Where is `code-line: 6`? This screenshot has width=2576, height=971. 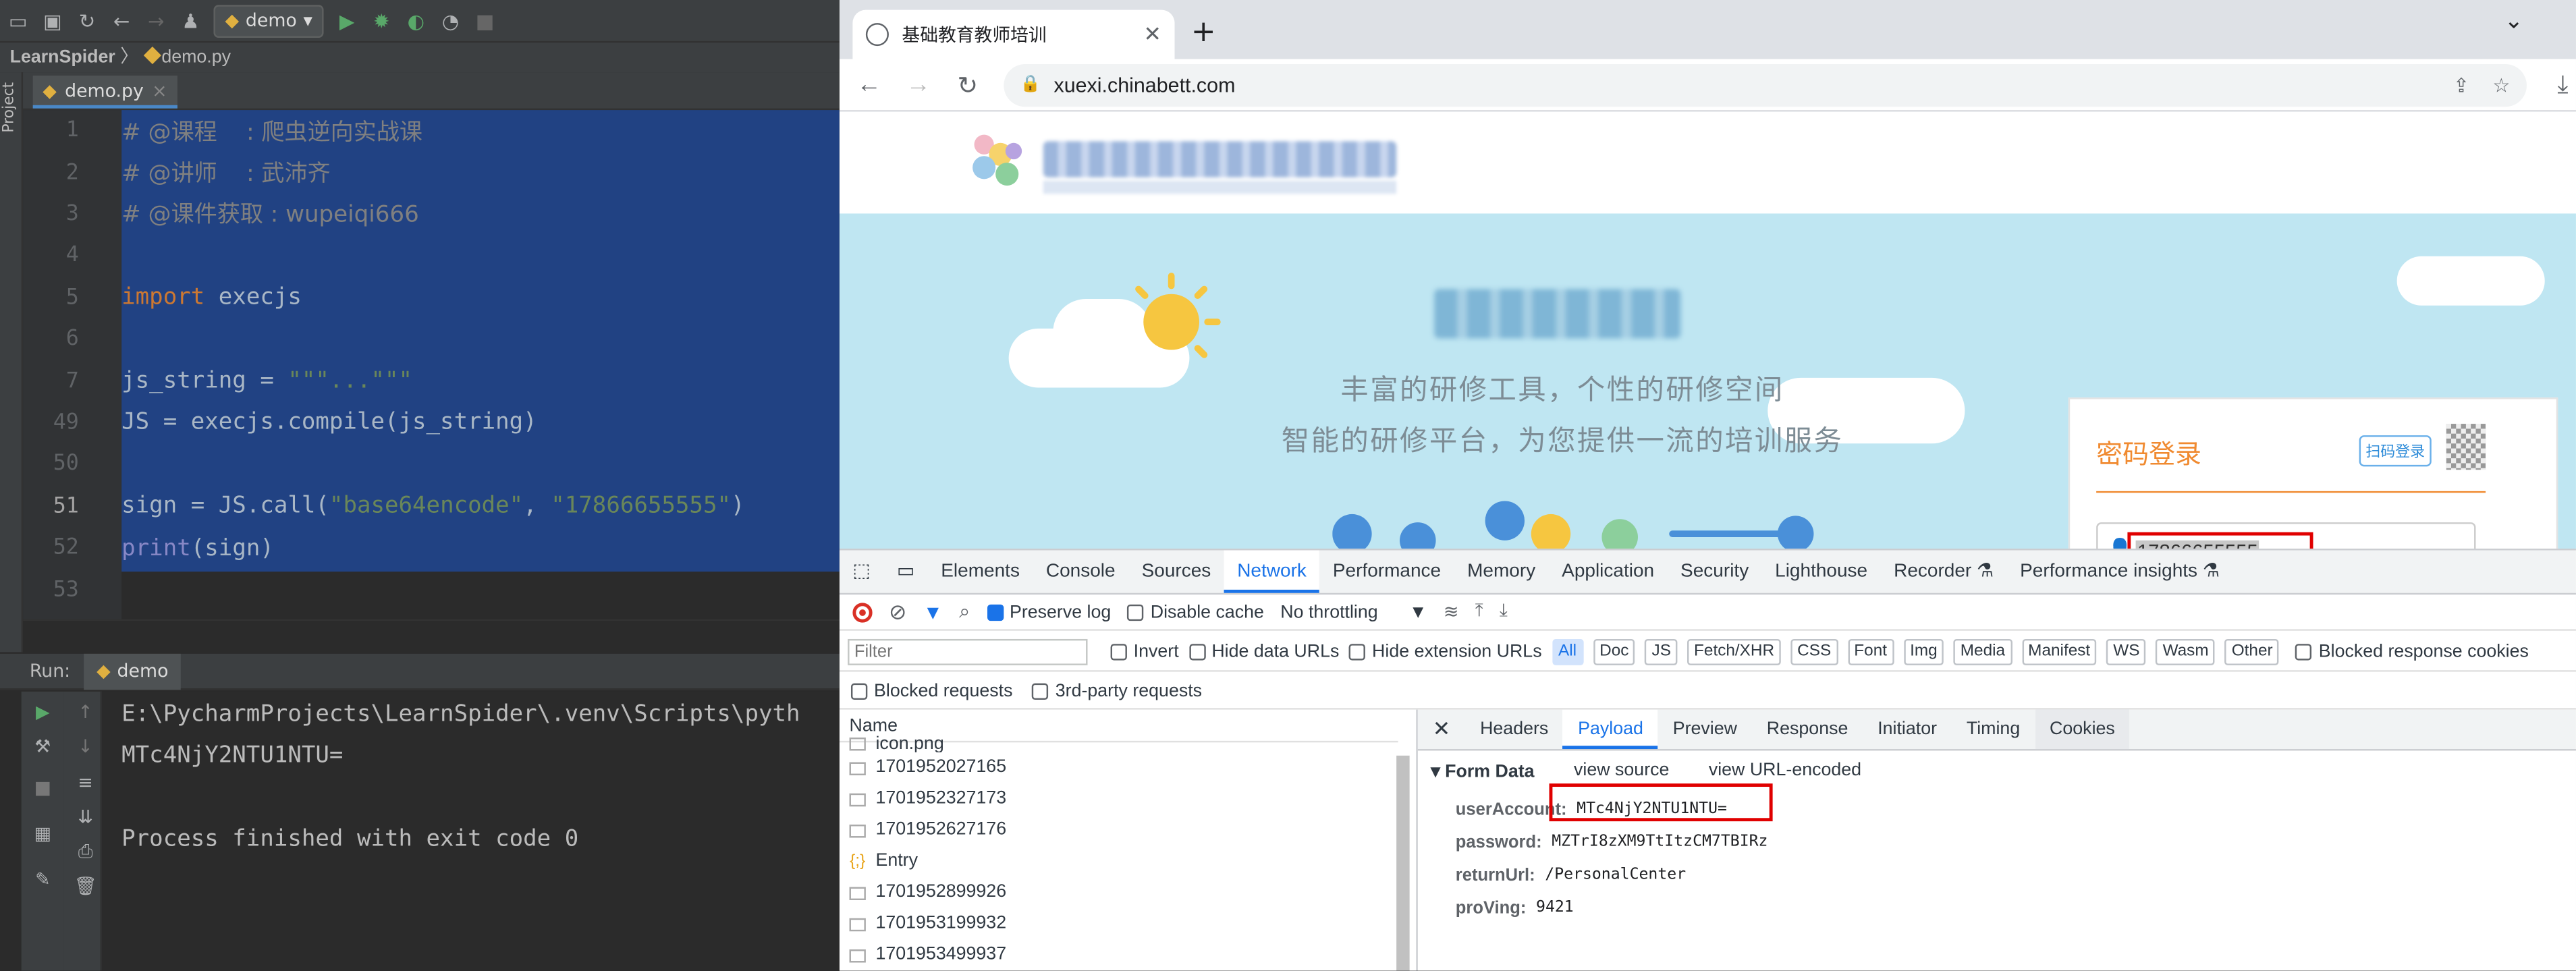
code-line: 6 is located at coordinates (431, 339).